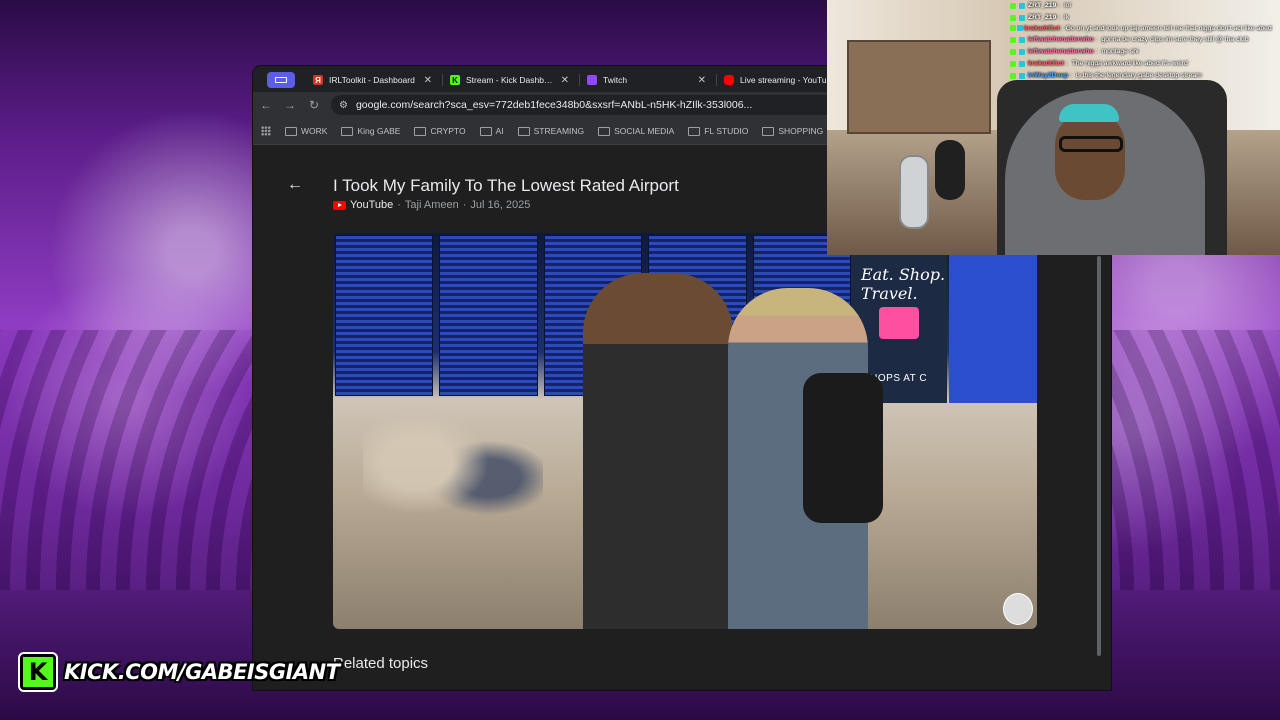 The height and width of the screenshot is (720, 1280). I want to click on tab-label: Twitch, so click(615, 80).